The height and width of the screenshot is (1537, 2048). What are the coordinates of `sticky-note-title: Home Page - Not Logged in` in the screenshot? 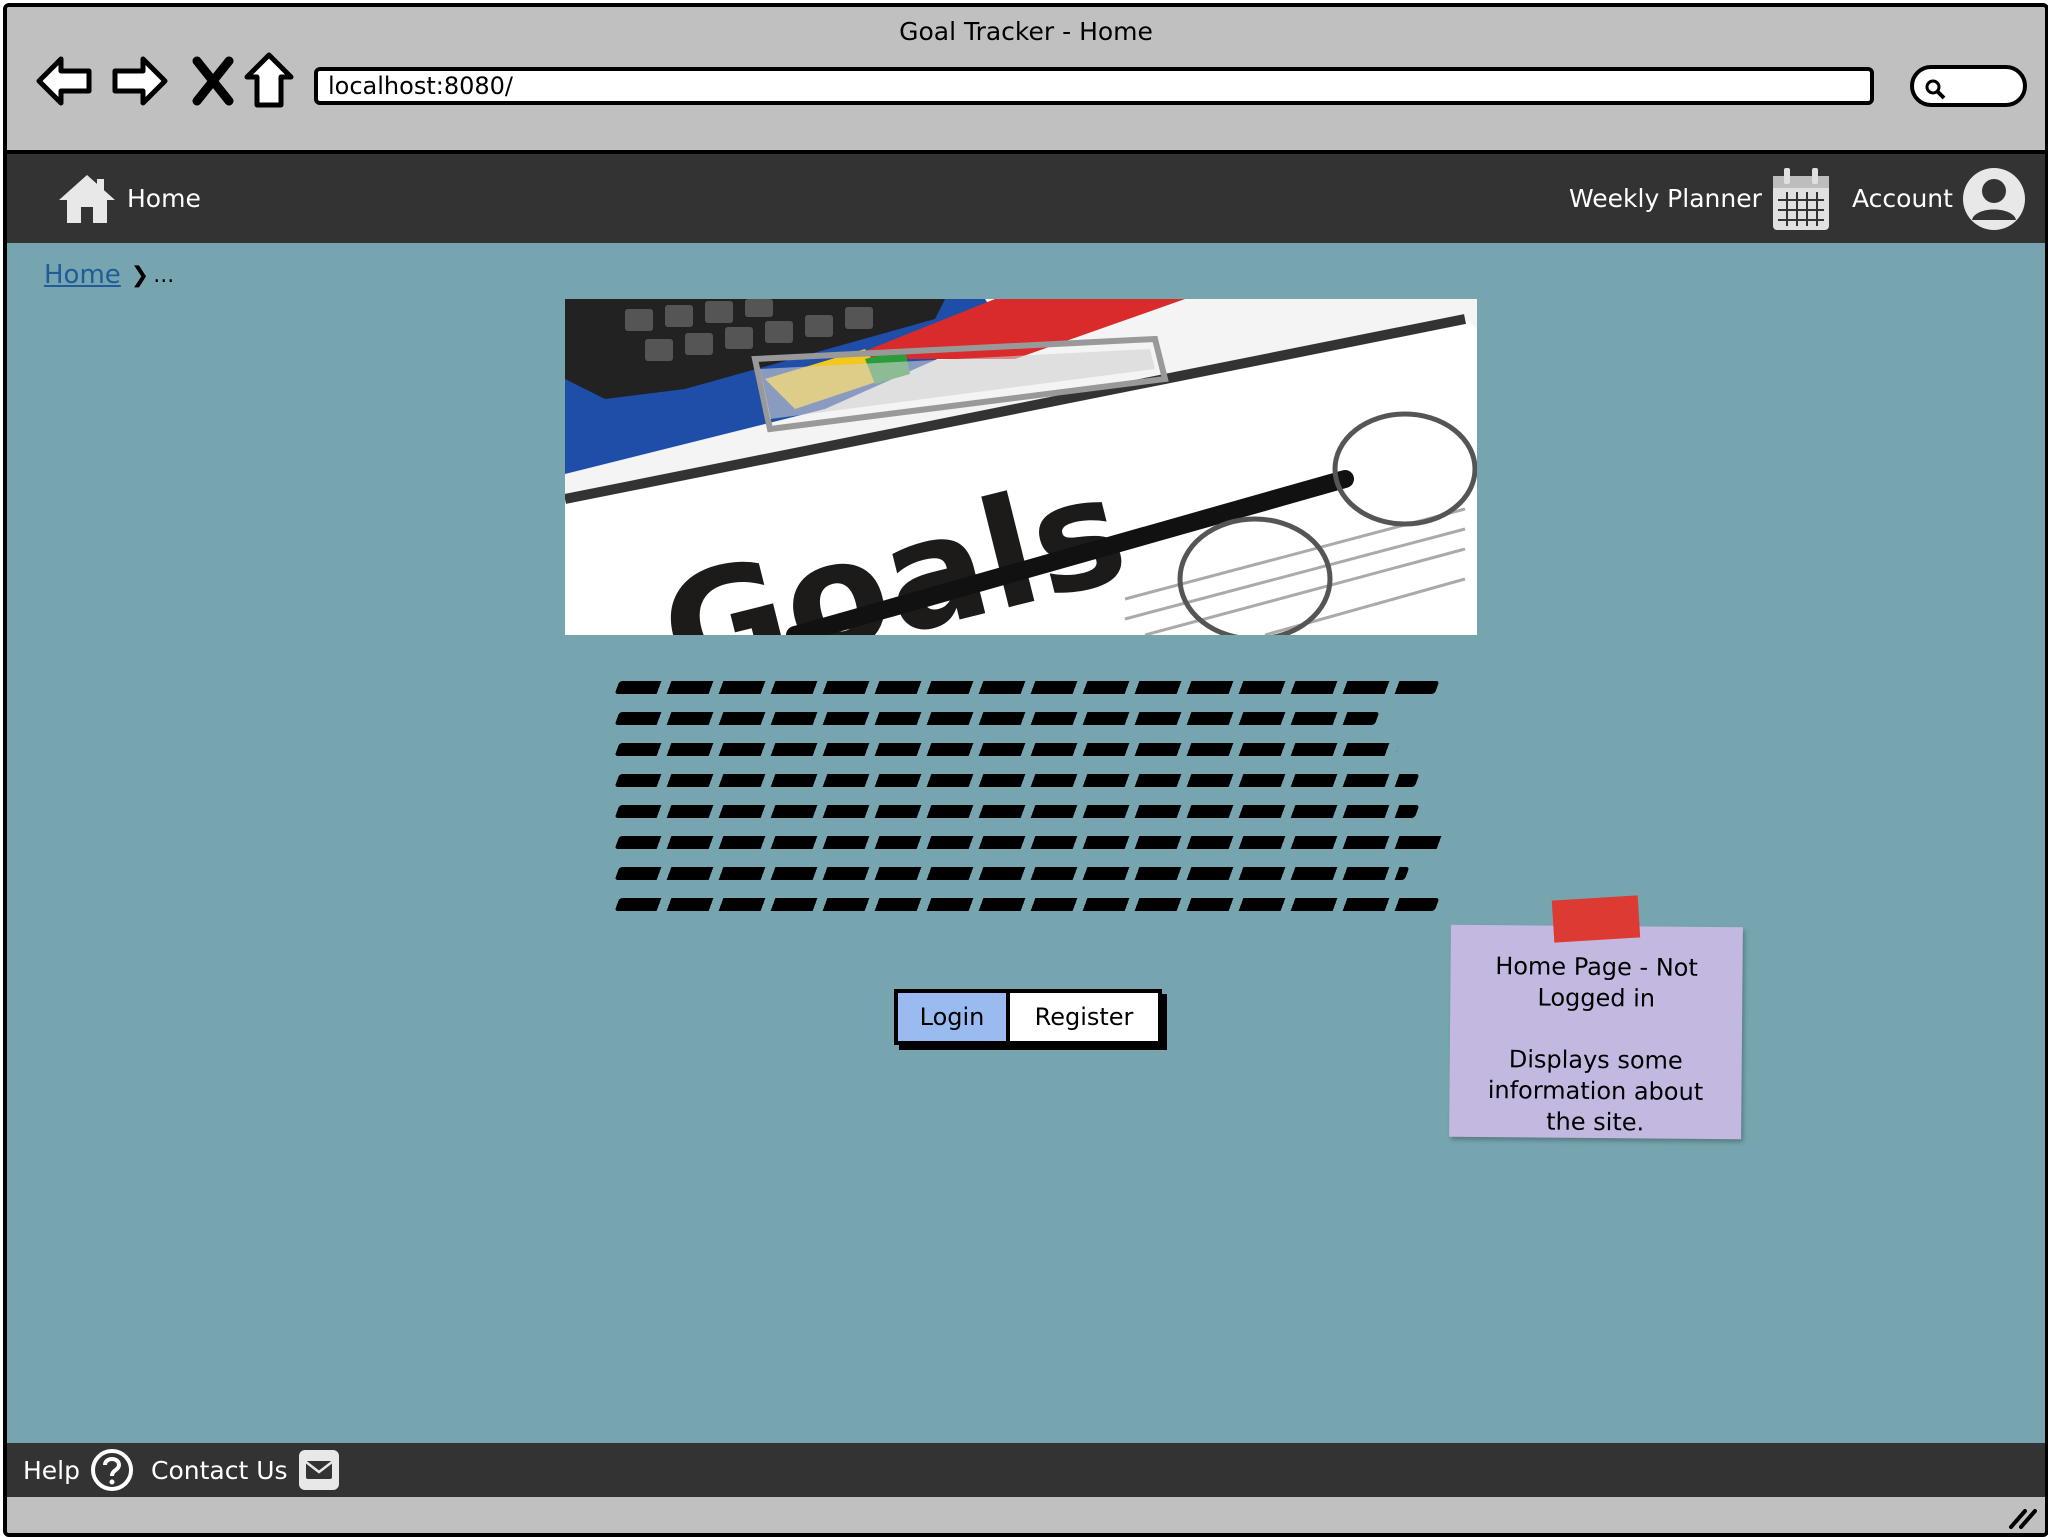 It's located at (1596, 982).